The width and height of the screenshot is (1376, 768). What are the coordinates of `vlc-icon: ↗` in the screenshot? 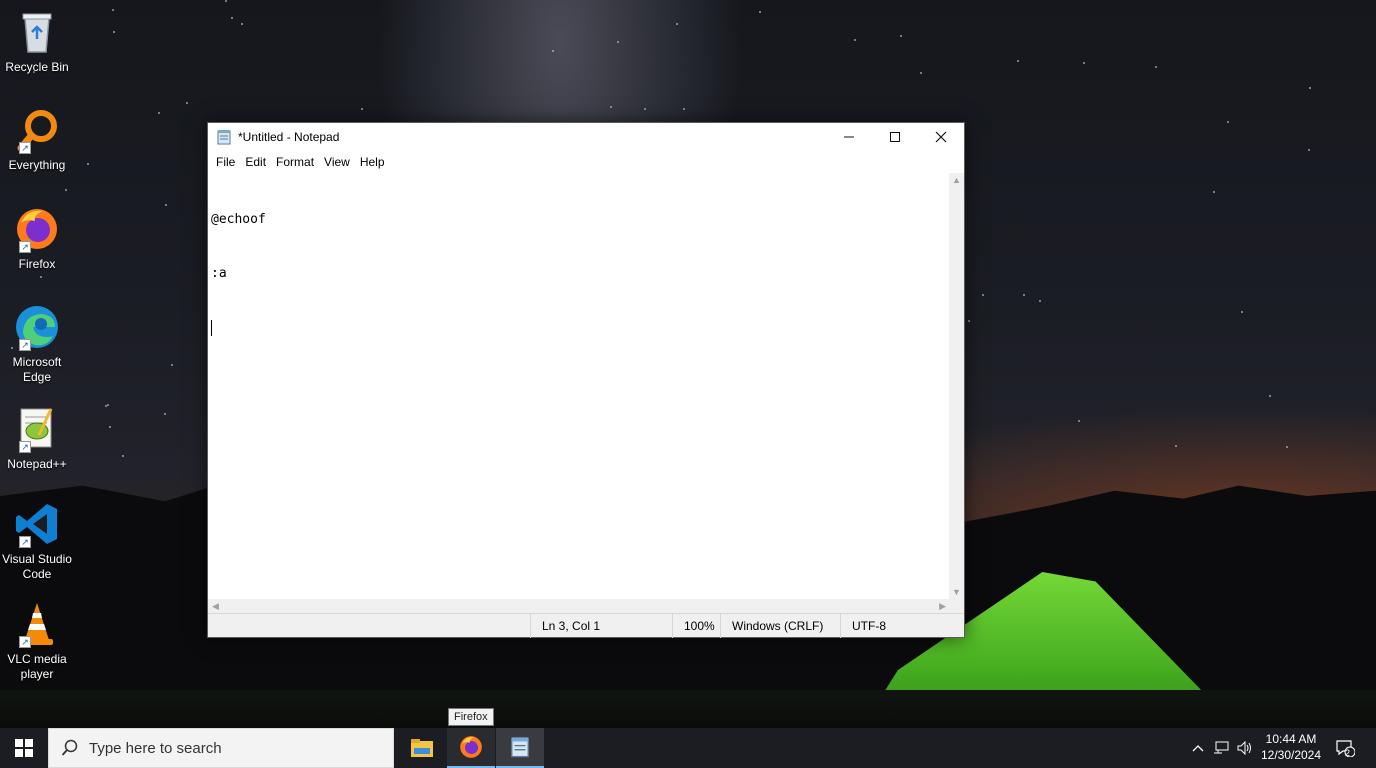 It's located at (37, 624).